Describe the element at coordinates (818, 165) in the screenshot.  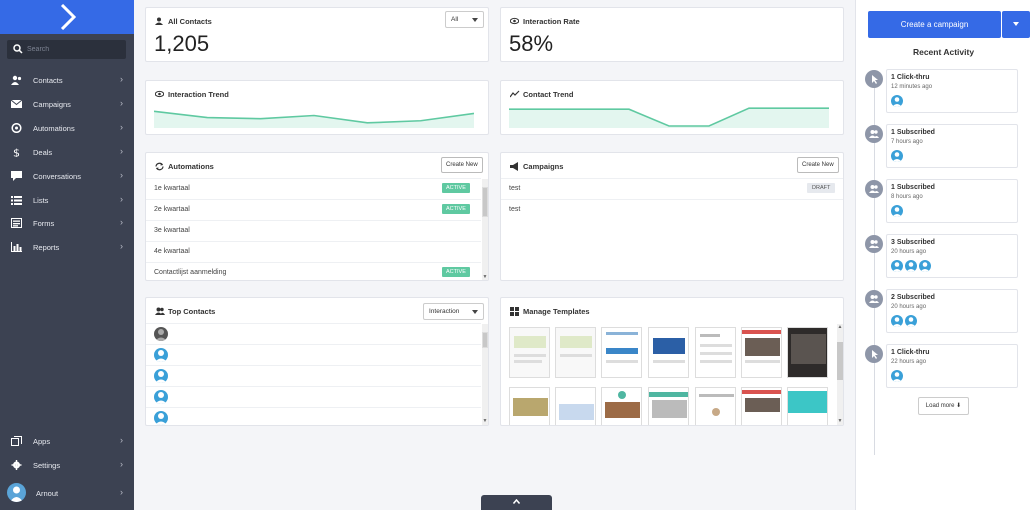
I see `create-campaign-small-button: Create New` at that location.